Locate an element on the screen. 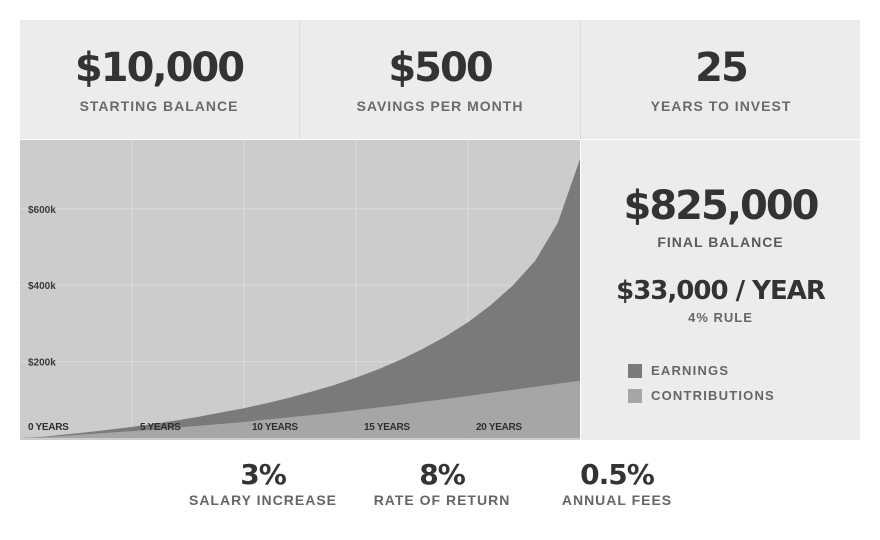  x-tick-label: 0 YEARS is located at coordinates (48, 427).